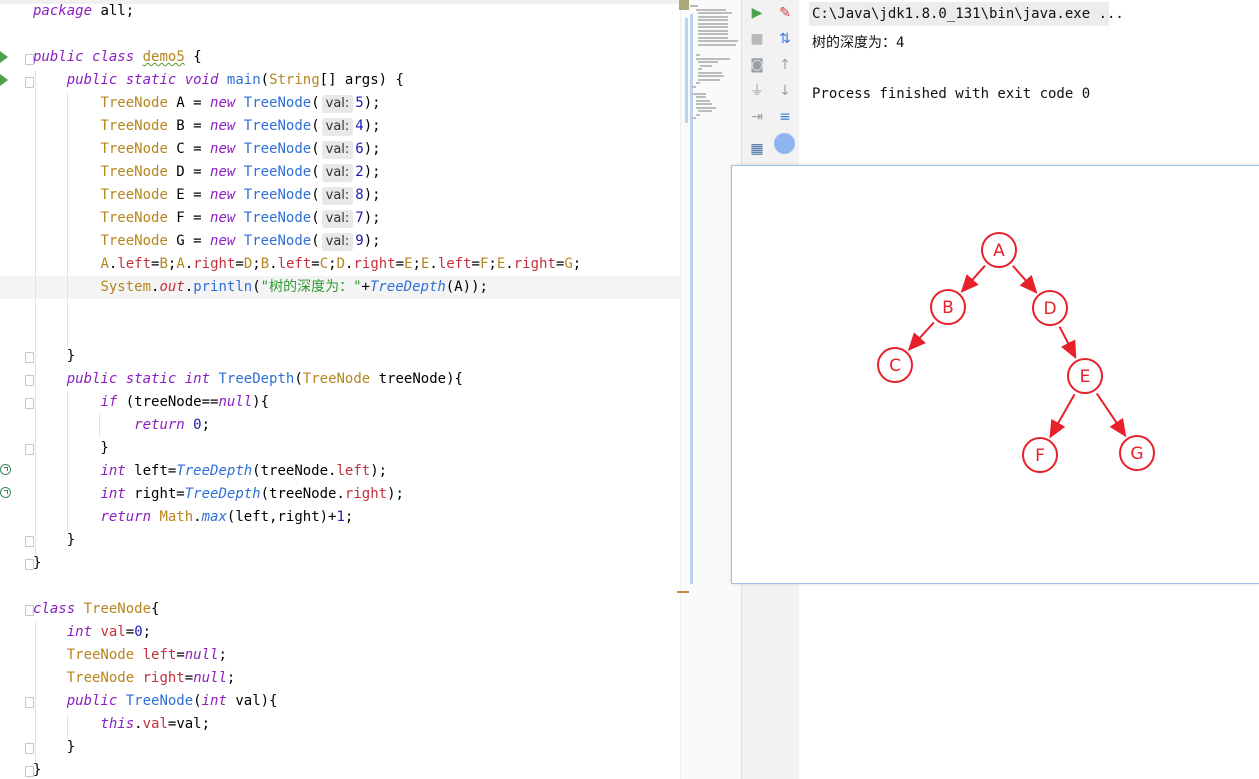  I want to click on run-main-icon, so click(4, 80).